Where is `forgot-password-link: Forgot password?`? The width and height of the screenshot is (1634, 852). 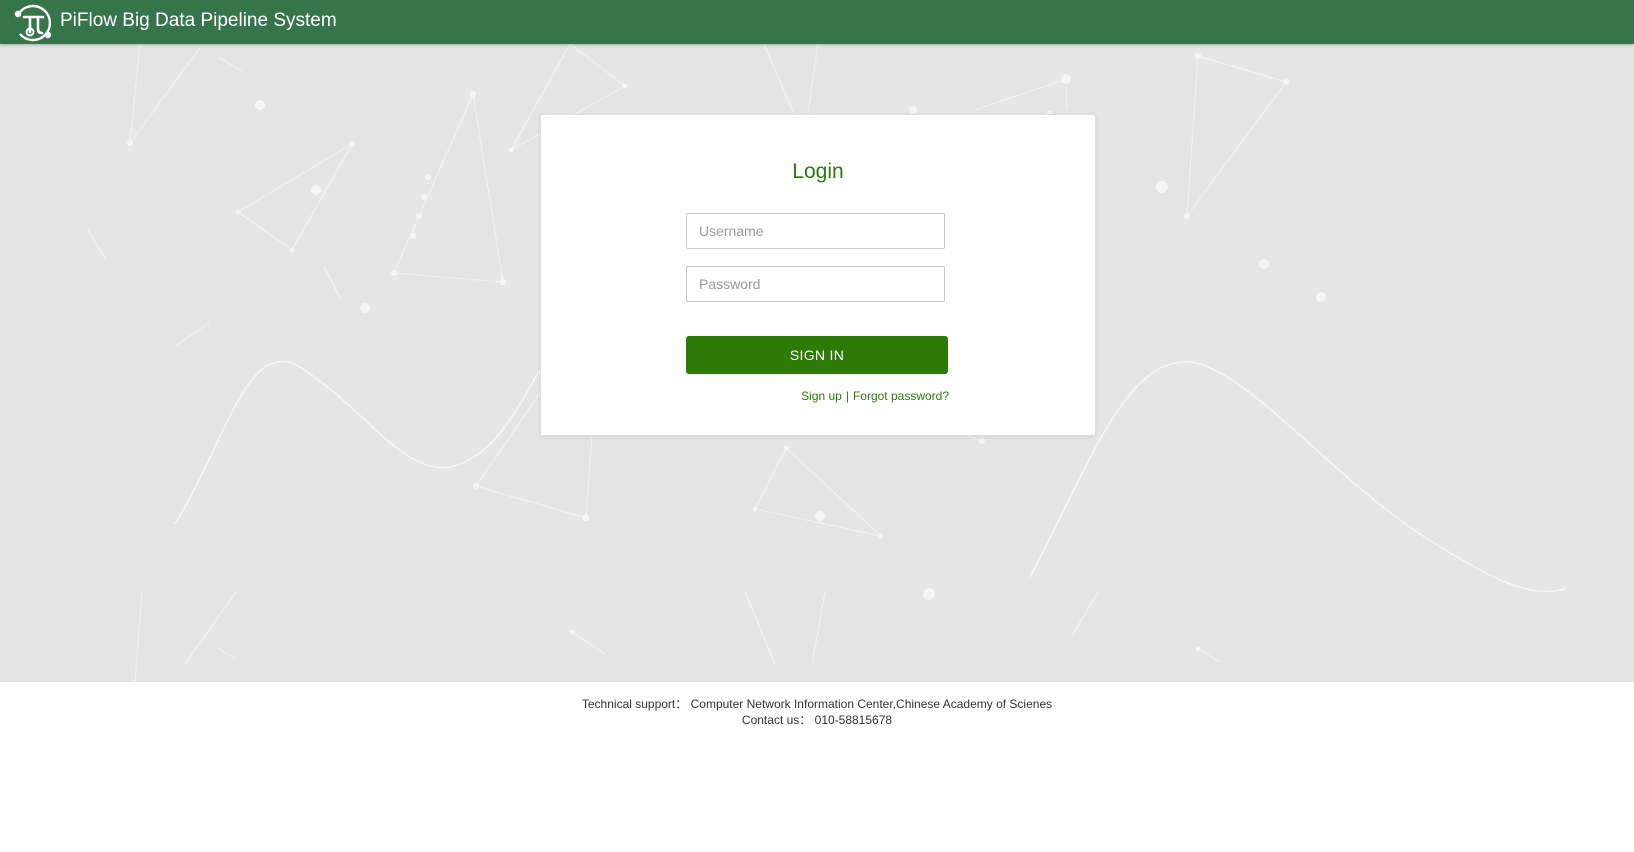 forgot-password-link: Forgot password? is located at coordinates (901, 396).